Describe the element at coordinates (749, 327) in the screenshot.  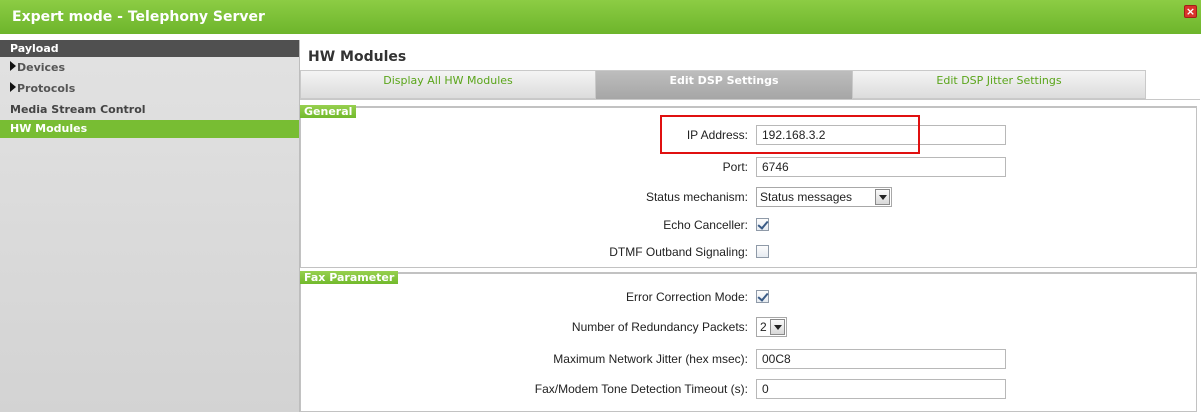
I see `redundancy-packets-row: Number of Redundancy Packets: 2` at that location.